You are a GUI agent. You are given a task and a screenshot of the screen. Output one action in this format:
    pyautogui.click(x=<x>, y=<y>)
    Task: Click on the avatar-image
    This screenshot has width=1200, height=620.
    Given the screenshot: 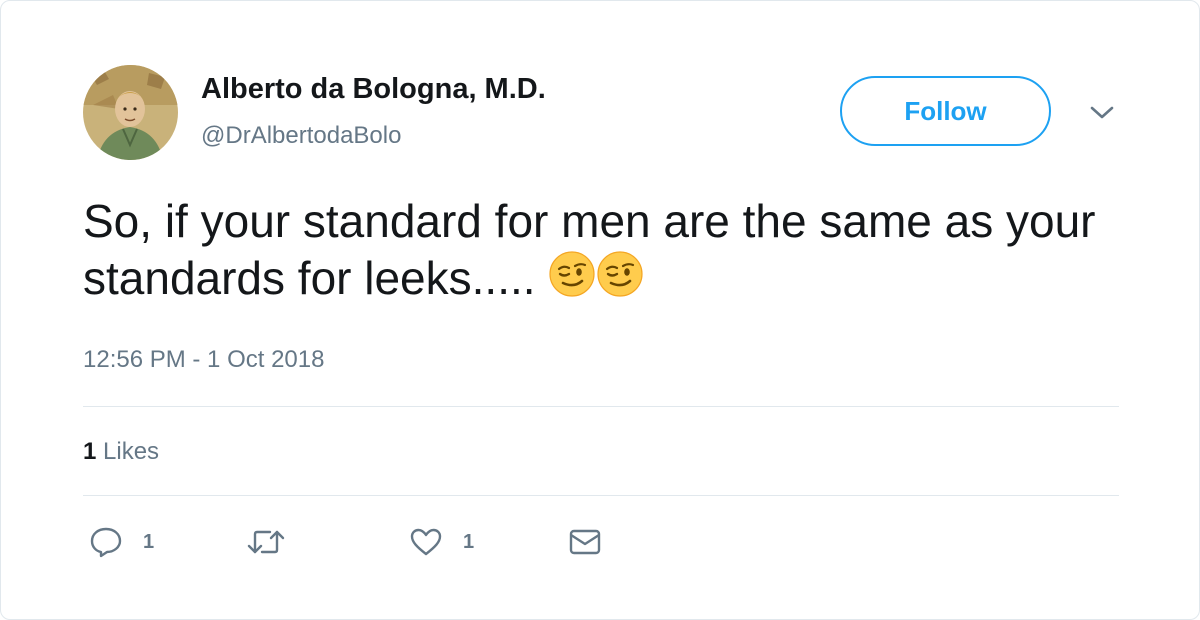 What is the action you would take?
    pyautogui.click(x=130, y=112)
    